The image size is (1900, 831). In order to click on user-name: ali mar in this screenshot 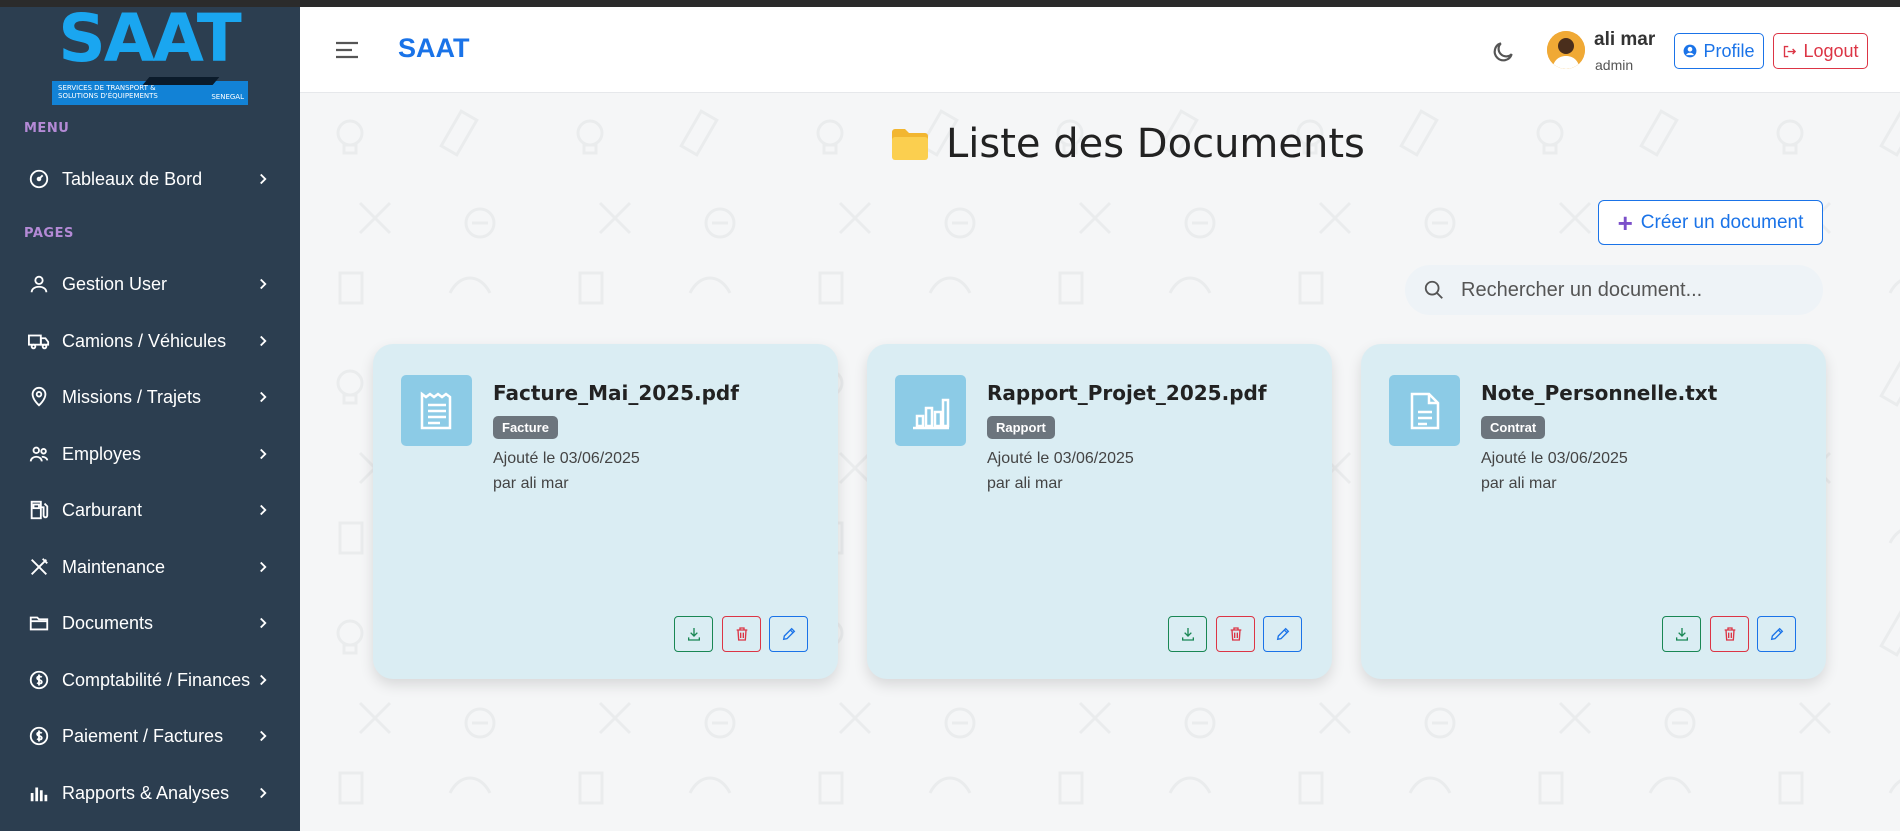, I will do `click(1625, 39)`.